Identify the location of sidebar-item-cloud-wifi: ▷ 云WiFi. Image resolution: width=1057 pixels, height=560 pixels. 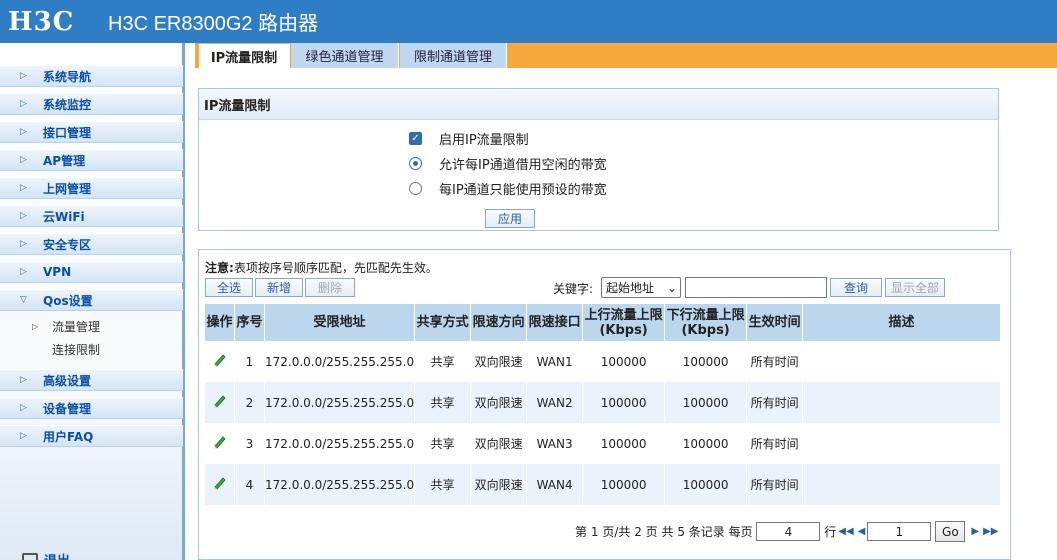
(91, 216).